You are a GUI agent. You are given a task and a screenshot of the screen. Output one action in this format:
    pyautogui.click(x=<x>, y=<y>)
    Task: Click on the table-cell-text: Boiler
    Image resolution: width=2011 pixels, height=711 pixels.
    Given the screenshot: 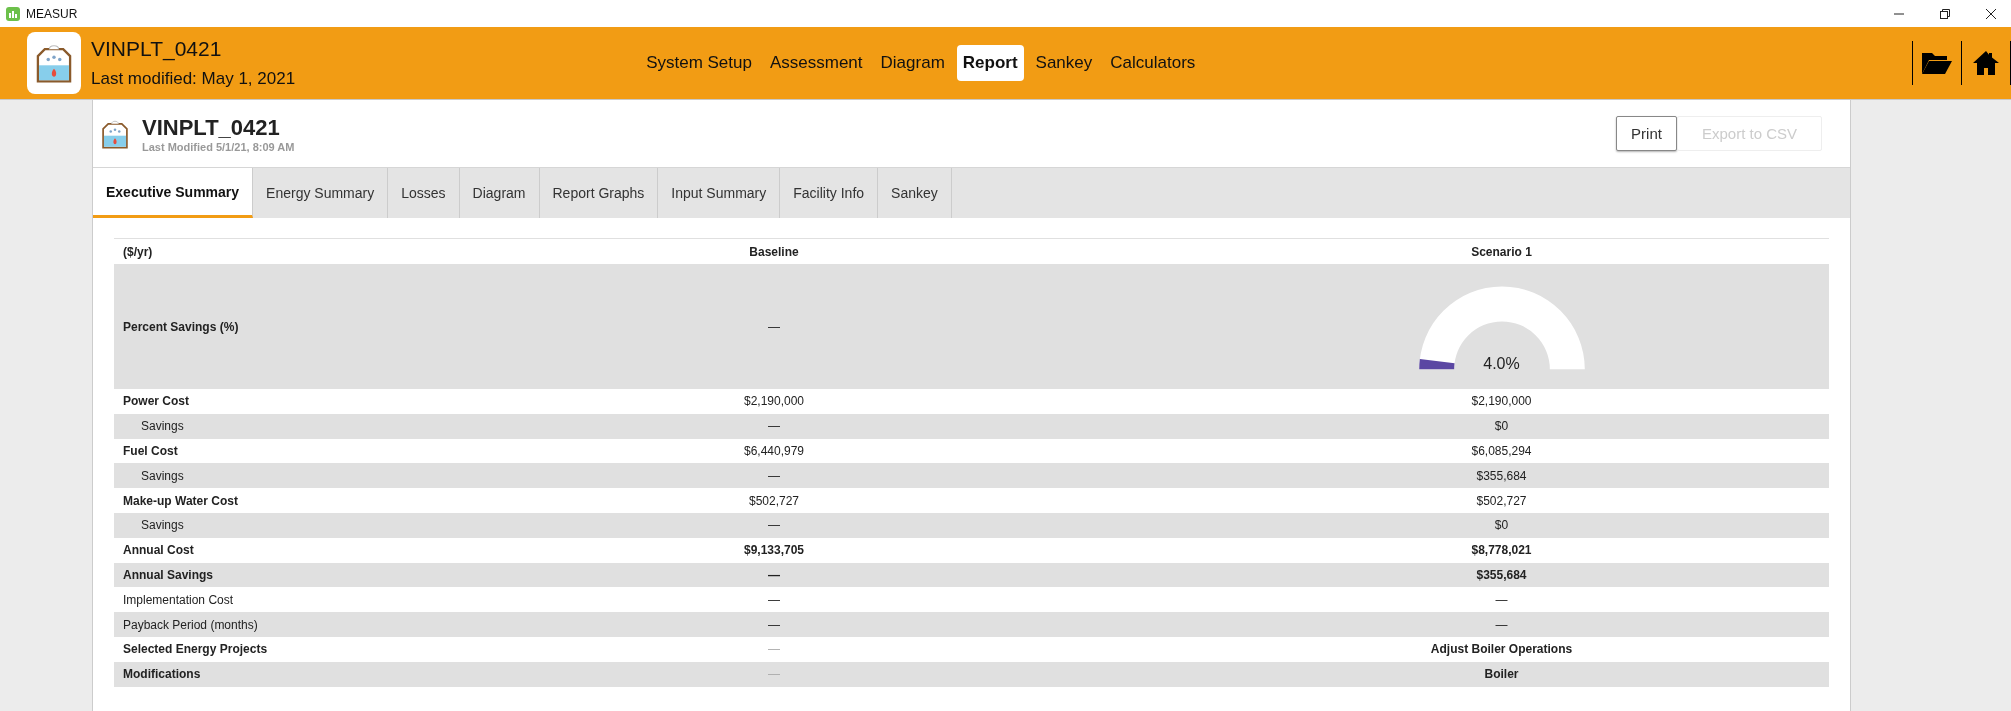 What is the action you would take?
    pyautogui.click(x=1501, y=674)
    